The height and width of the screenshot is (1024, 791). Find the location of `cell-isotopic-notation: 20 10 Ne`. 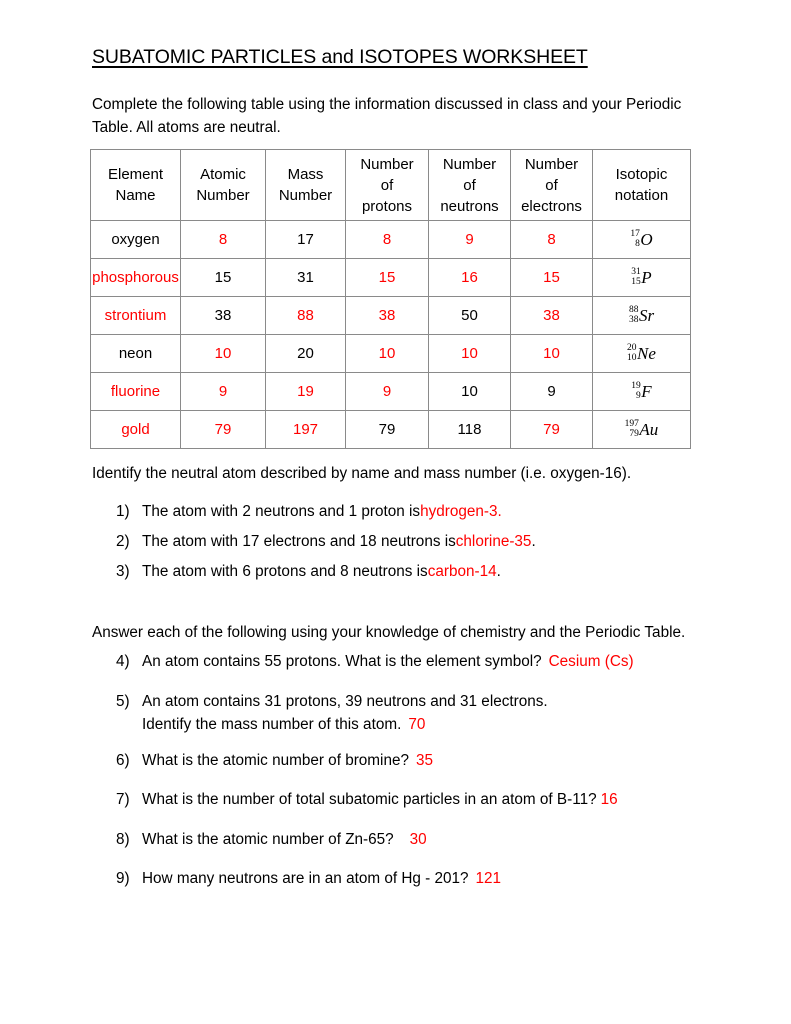

cell-isotopic-notation: 20 10 Ne is located at coordinates (641, 353).